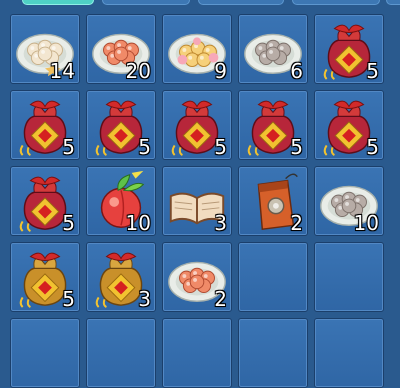 Image resolution: width=400 pixels, height=388 pixels. Describe the element at coordinates (45, 49) in the screenshot. I see `inventory-slot: 14` at that location.